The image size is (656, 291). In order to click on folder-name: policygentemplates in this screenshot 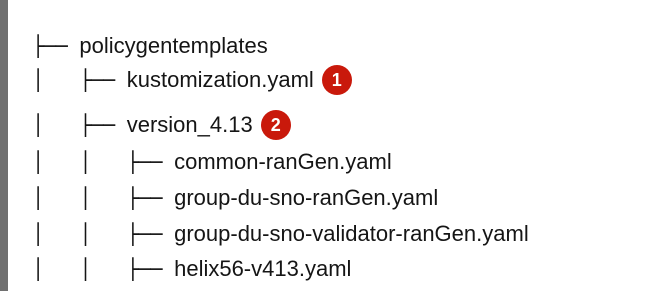, I will do `click(173, 45)`.